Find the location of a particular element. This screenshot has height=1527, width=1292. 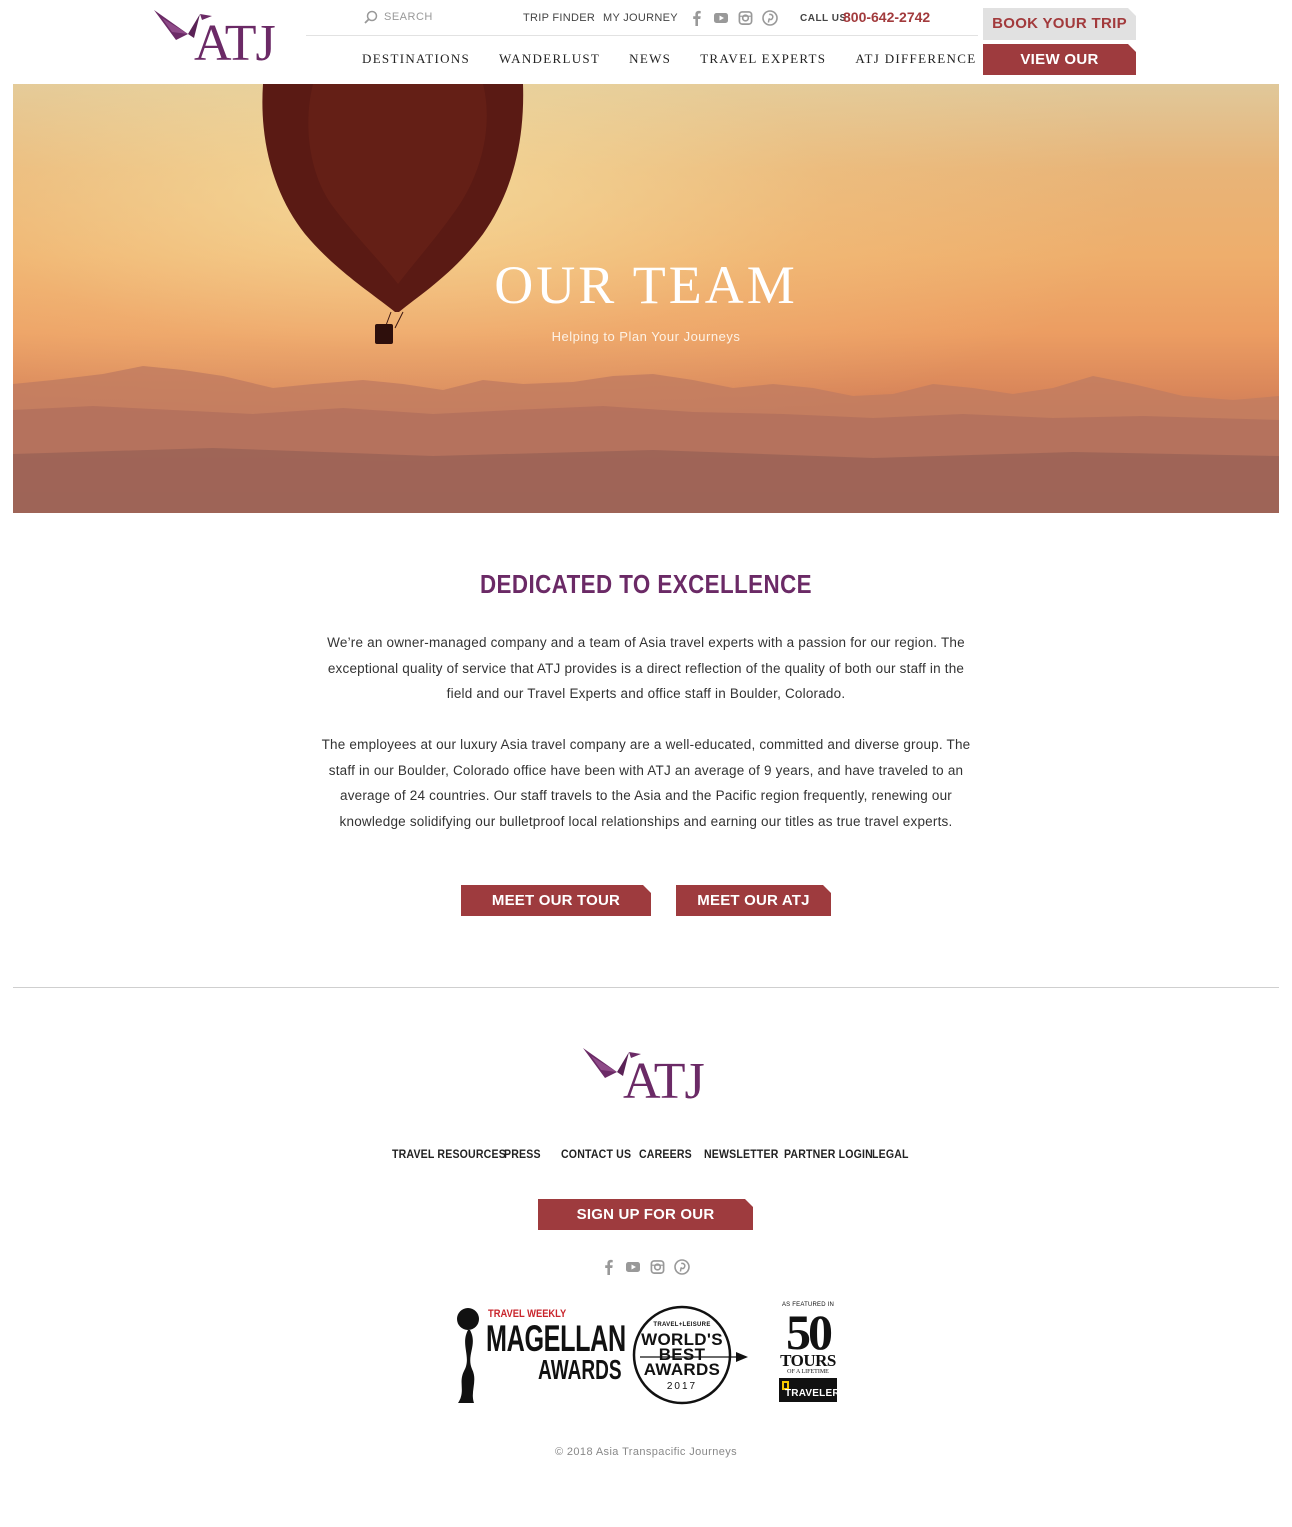

book-your-trip-button: BOOK YOUR TRIP is located at coordinates (1059, 24).